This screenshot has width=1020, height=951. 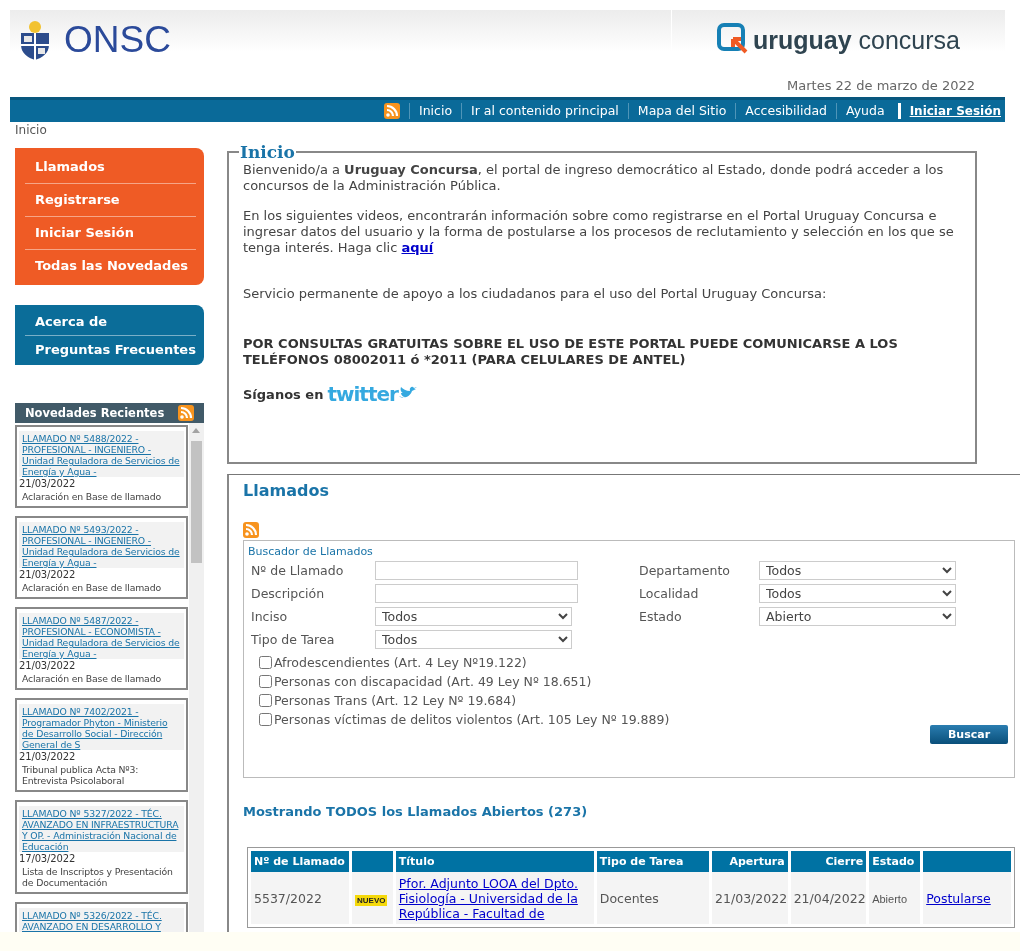 I want to click on paragraph: Servicio permanente de apoyo a los ciudadanos para el uso del Portal Uruguay Concursa:, so click(x=535, y=294).